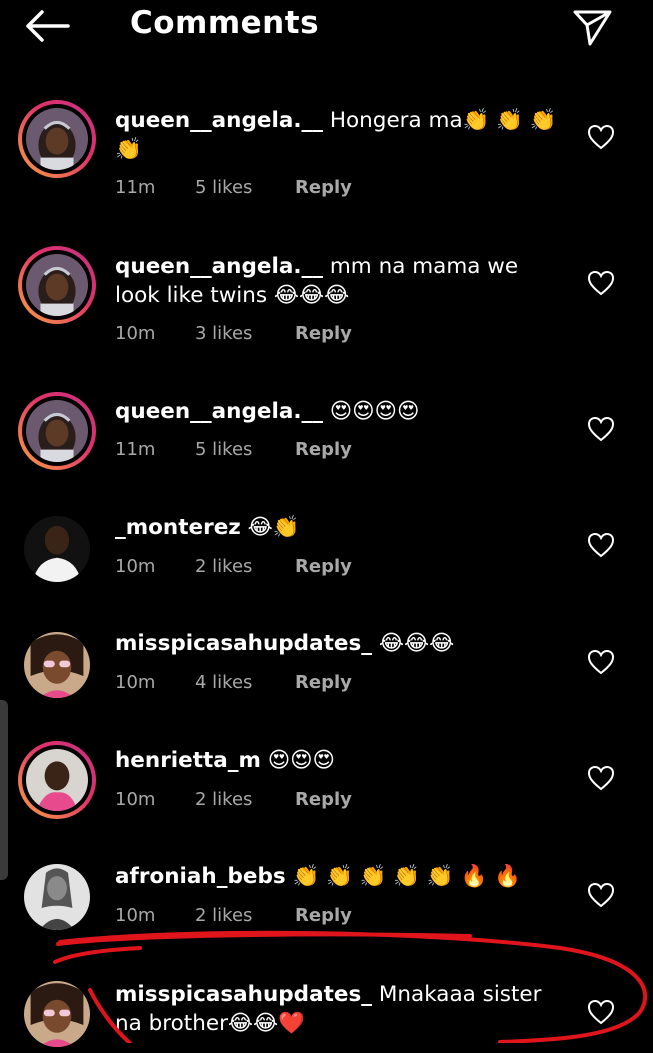 The width and height of the screenshot is (653, 1053). Describe the element at coordinates (178, 527) in the screenshot. I see `comment-username: _monterez` at that location.